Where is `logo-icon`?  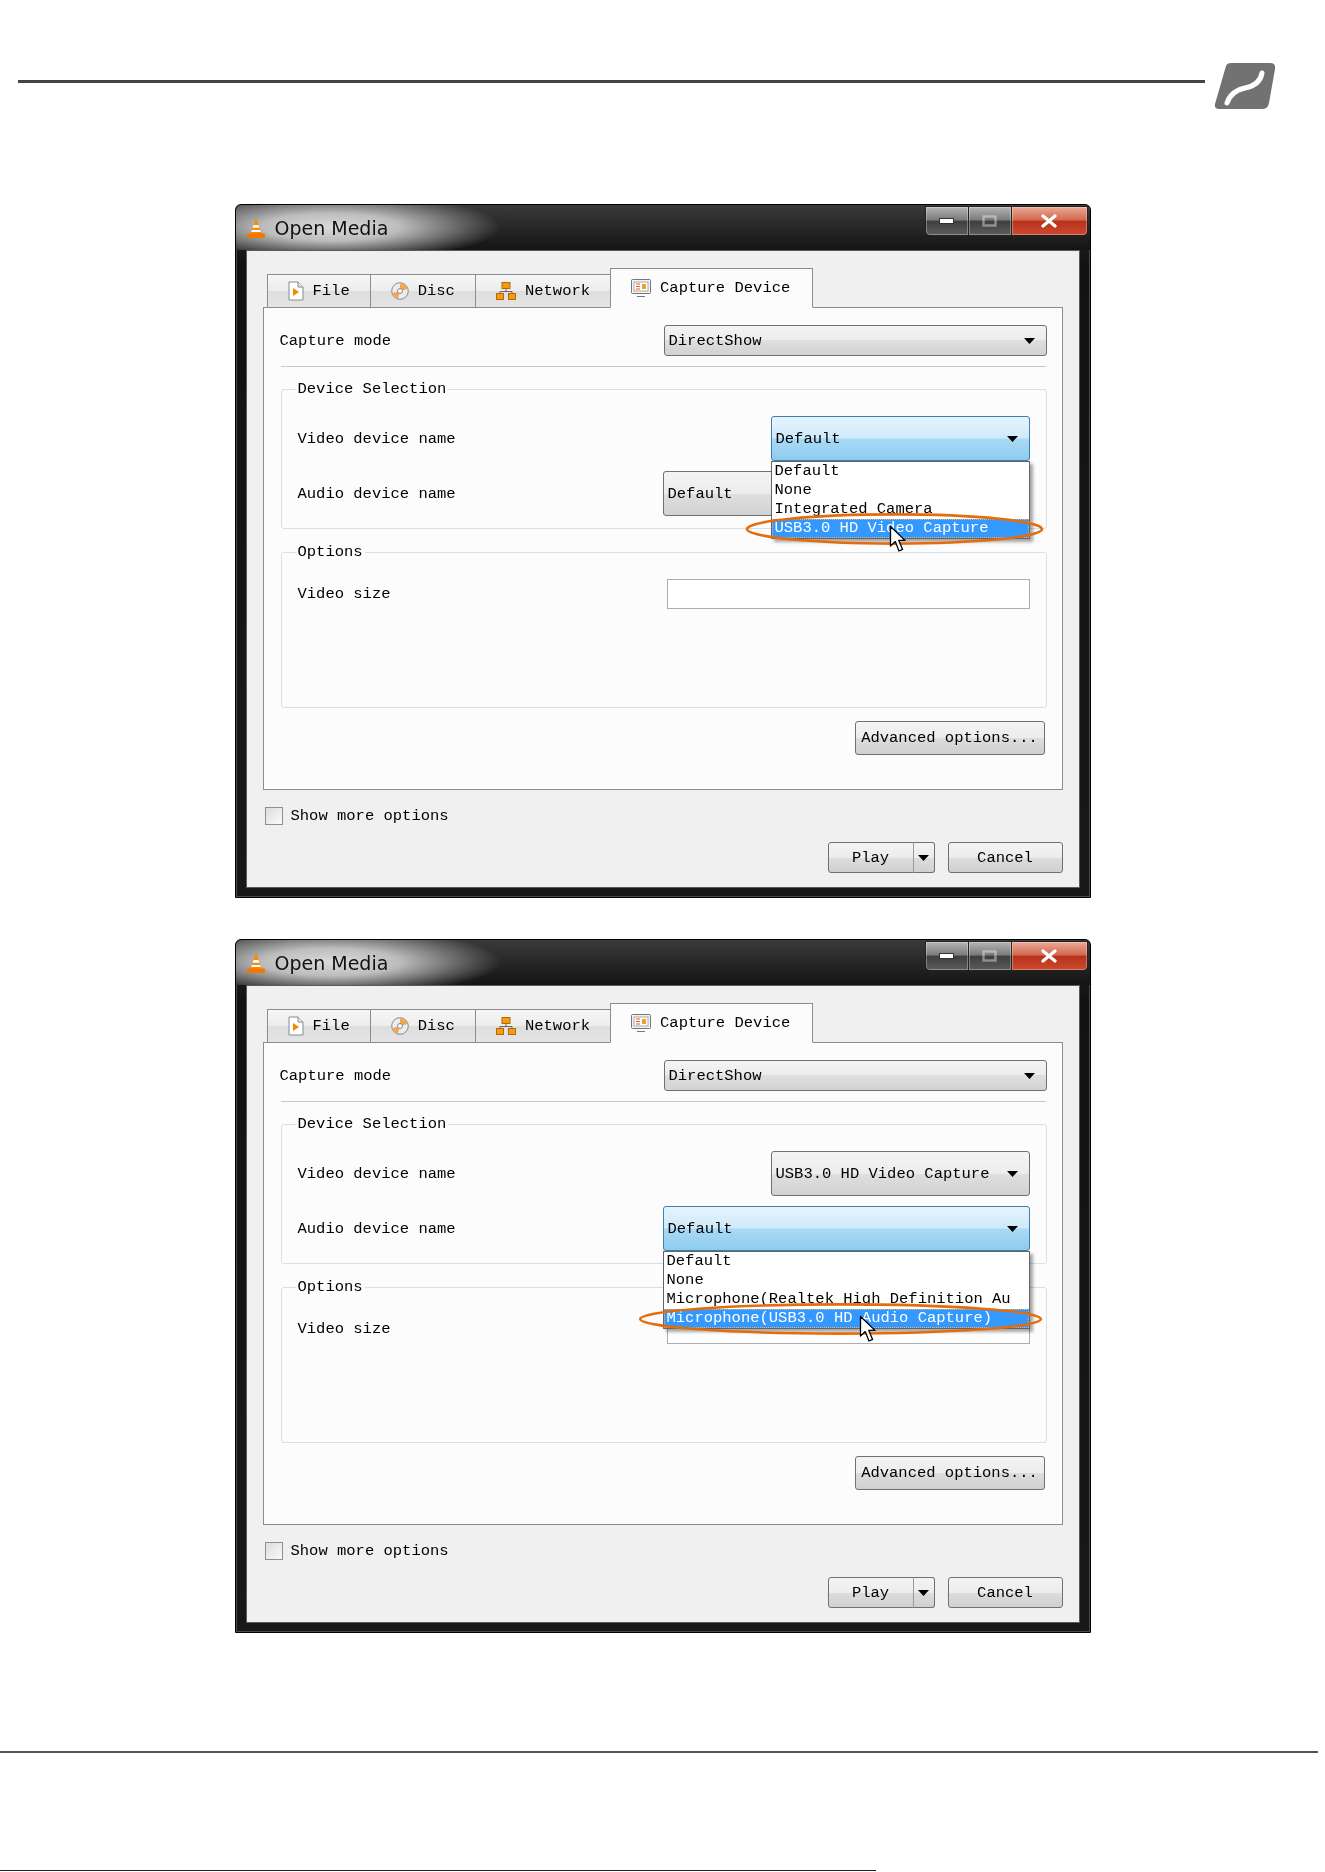
logo-icon is located at coordinates (1245, 86).